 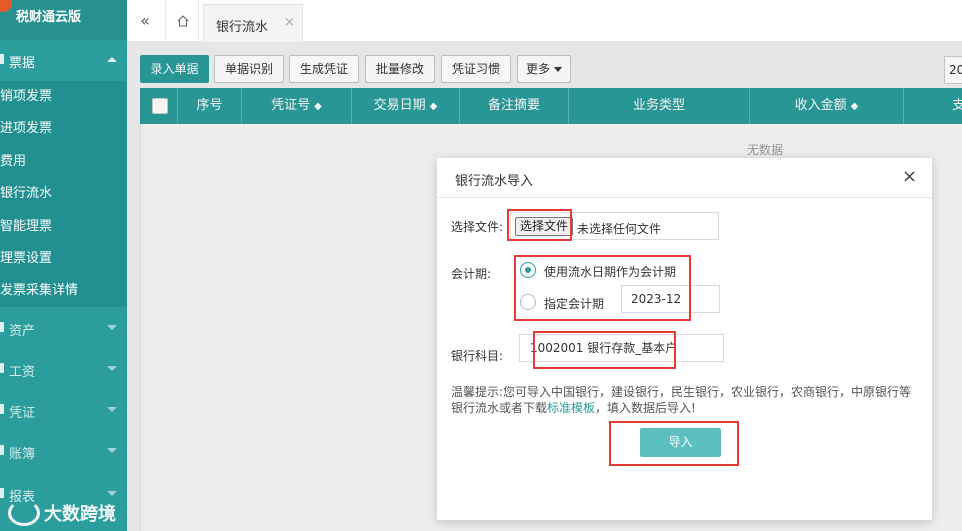 What do you see at coordinates (571, 408) in the screenshot?
I see `template-download-link: 标准模板` at bounding box center [571, 408].